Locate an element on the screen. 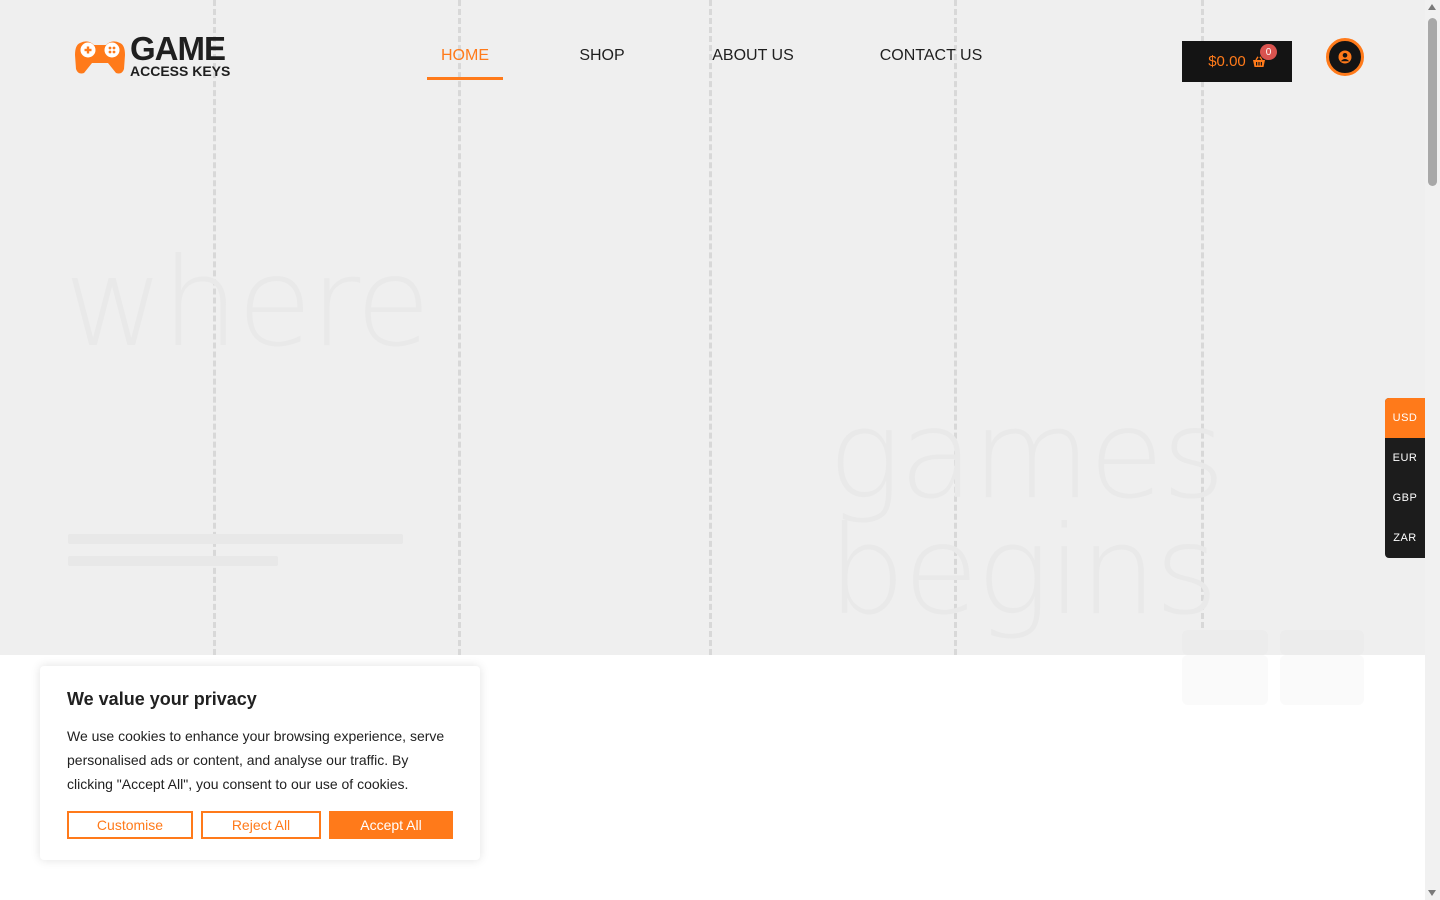 The width and height of the screenshot is (1440, 900). scroll-down-arrow-icon is located at coordinates (1432, 893).